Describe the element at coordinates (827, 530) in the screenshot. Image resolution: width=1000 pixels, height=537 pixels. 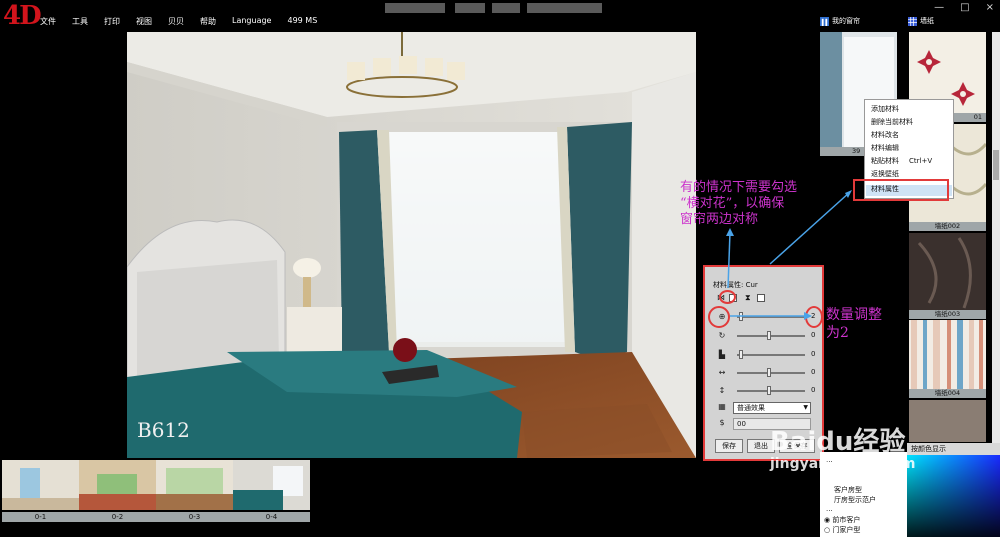
I see `radio-icon: ○` at that location.